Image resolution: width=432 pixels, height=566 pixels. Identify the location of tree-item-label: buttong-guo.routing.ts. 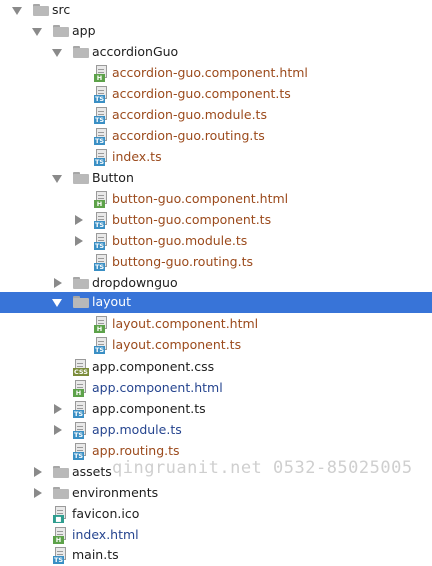
(182, 261).